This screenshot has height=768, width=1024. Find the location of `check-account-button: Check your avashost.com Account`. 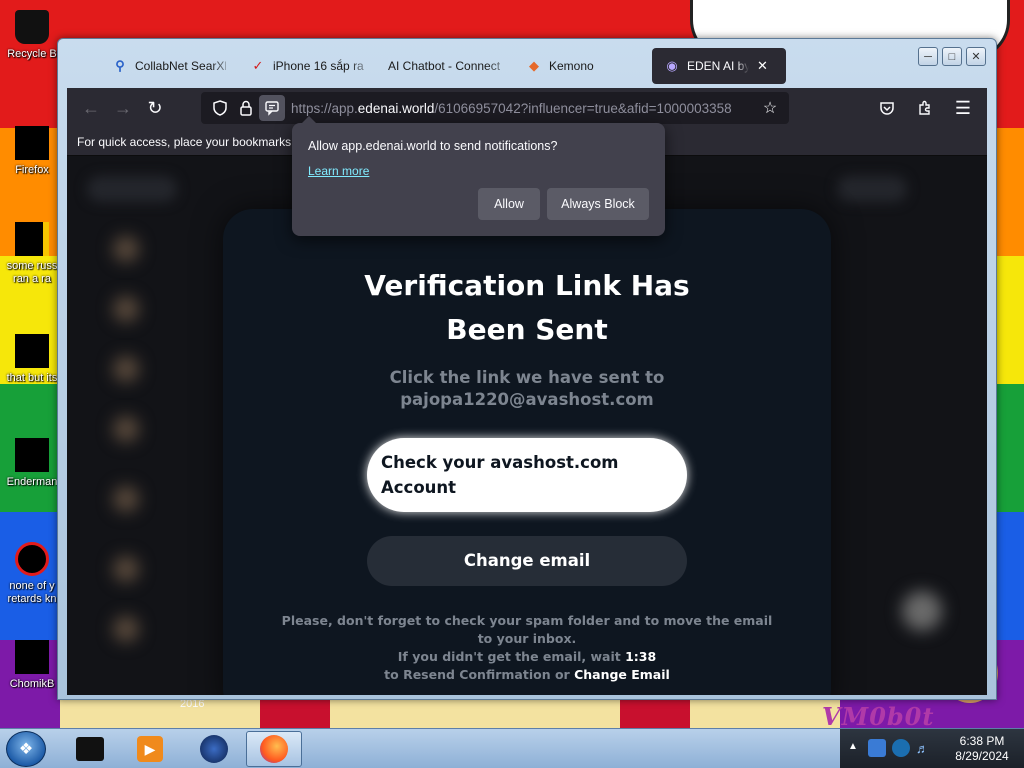

check-account-button: Check your avashost.com Account is located at coordinates (527, 475).